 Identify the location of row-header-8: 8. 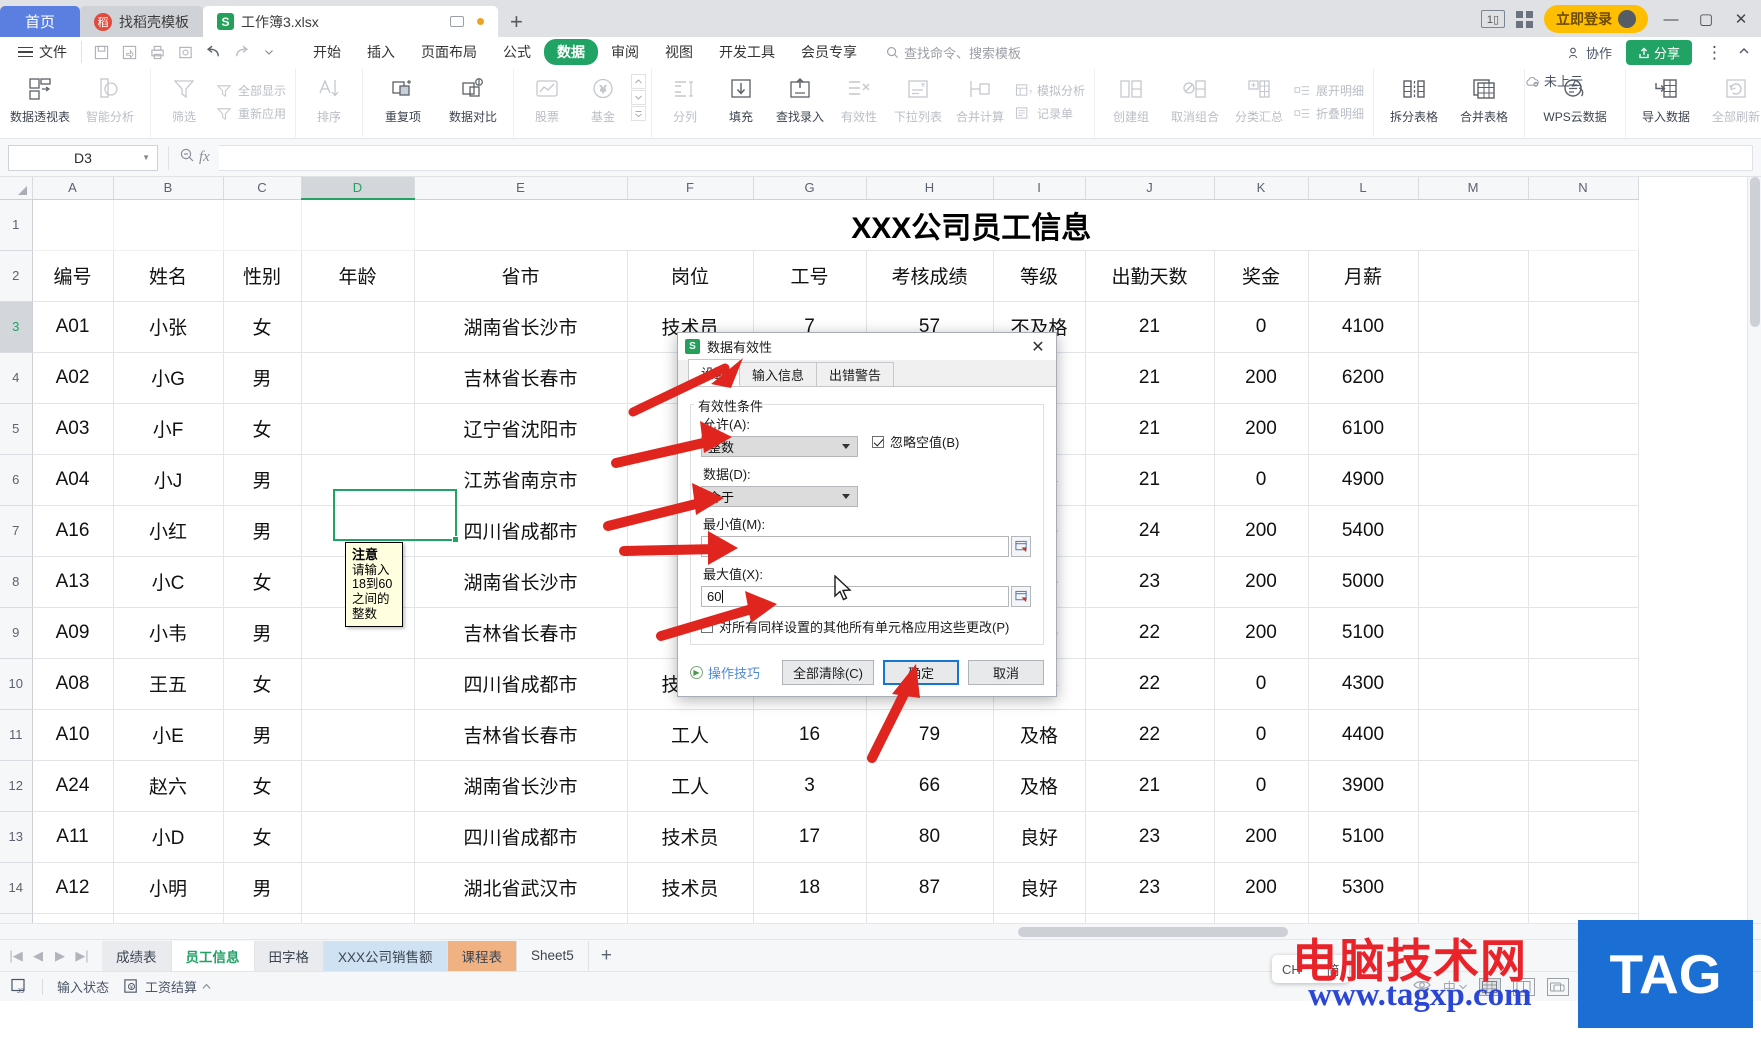
(16, 582).